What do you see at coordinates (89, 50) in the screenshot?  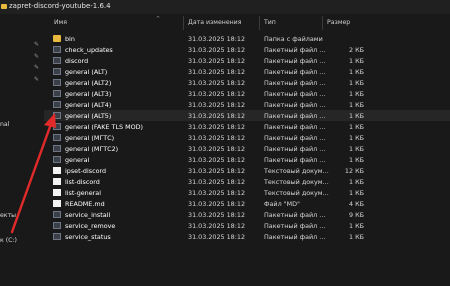 I see `file-name: check_updates` at bounding box center [89, 50].